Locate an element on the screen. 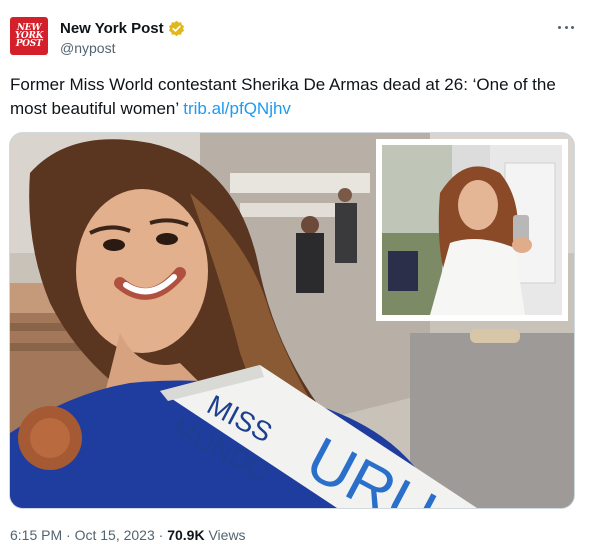  verified-badge-icon is located at coordinates (176, 28).